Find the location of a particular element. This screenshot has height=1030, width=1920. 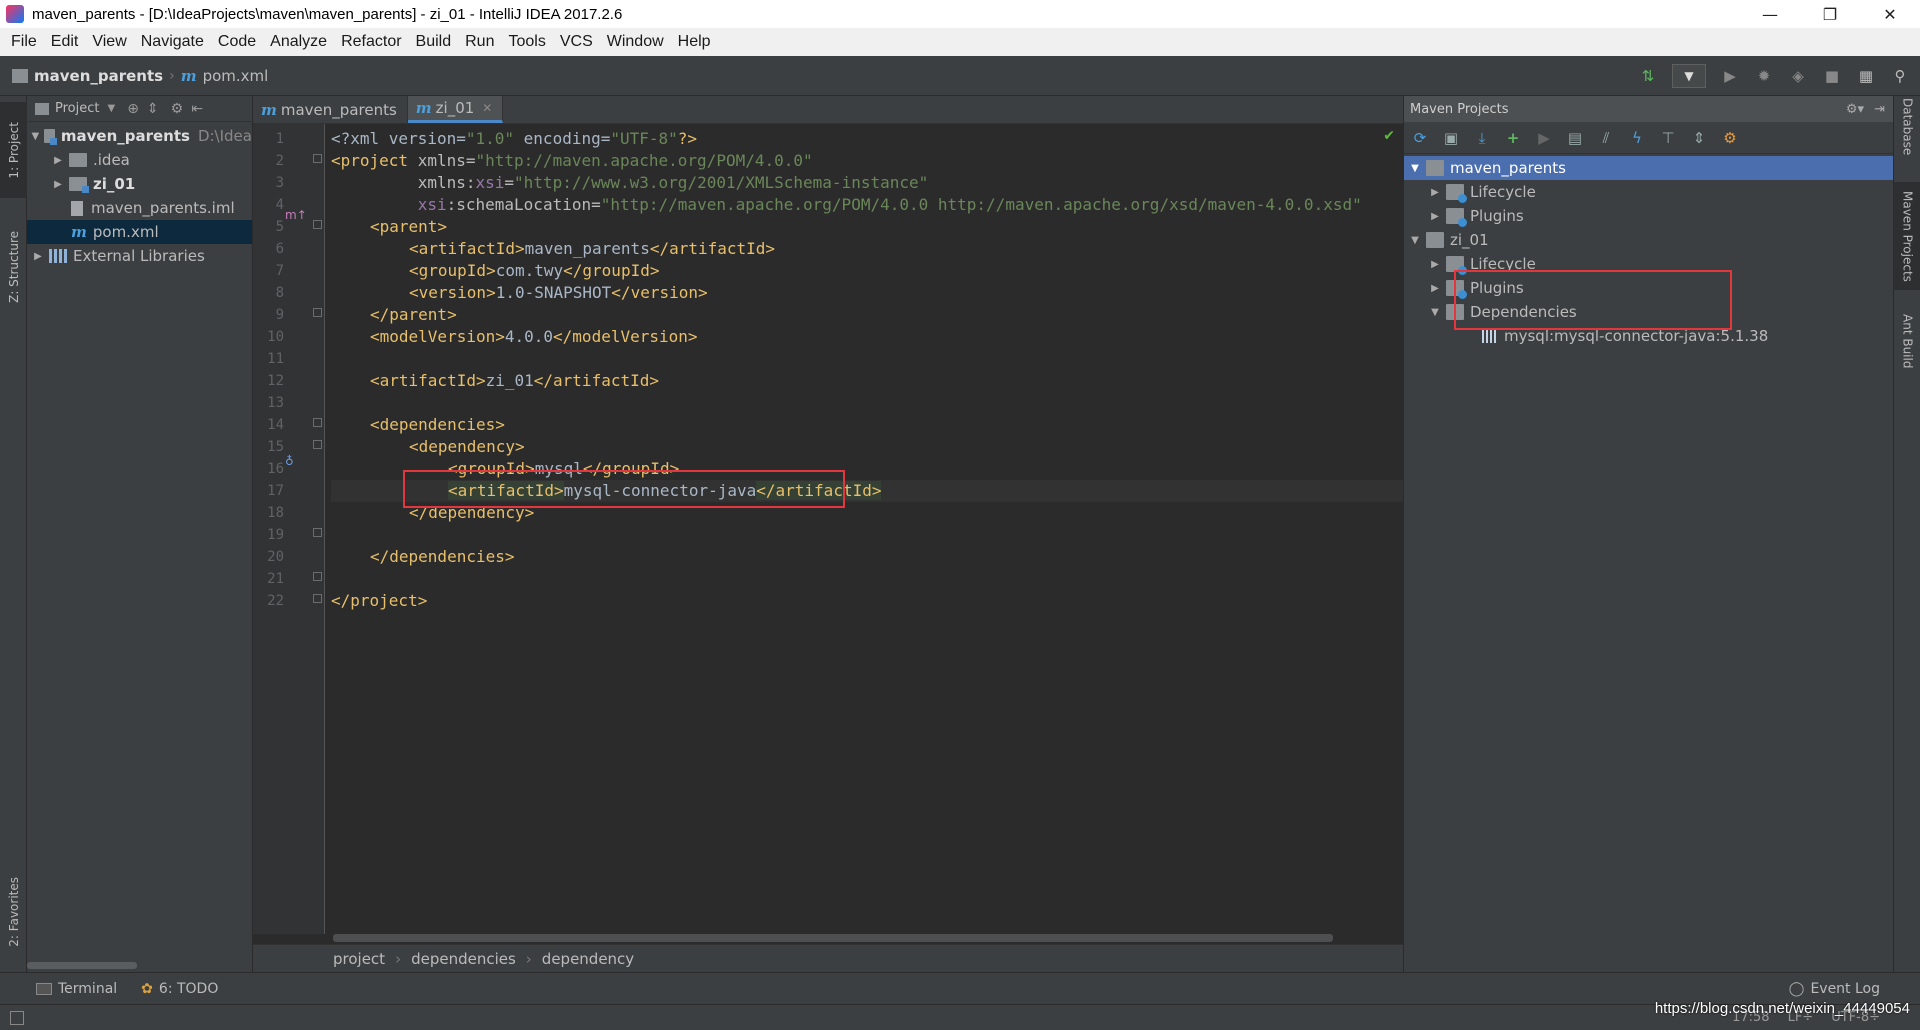

restore-button: ❐ is located at coordinates (1830, 14).